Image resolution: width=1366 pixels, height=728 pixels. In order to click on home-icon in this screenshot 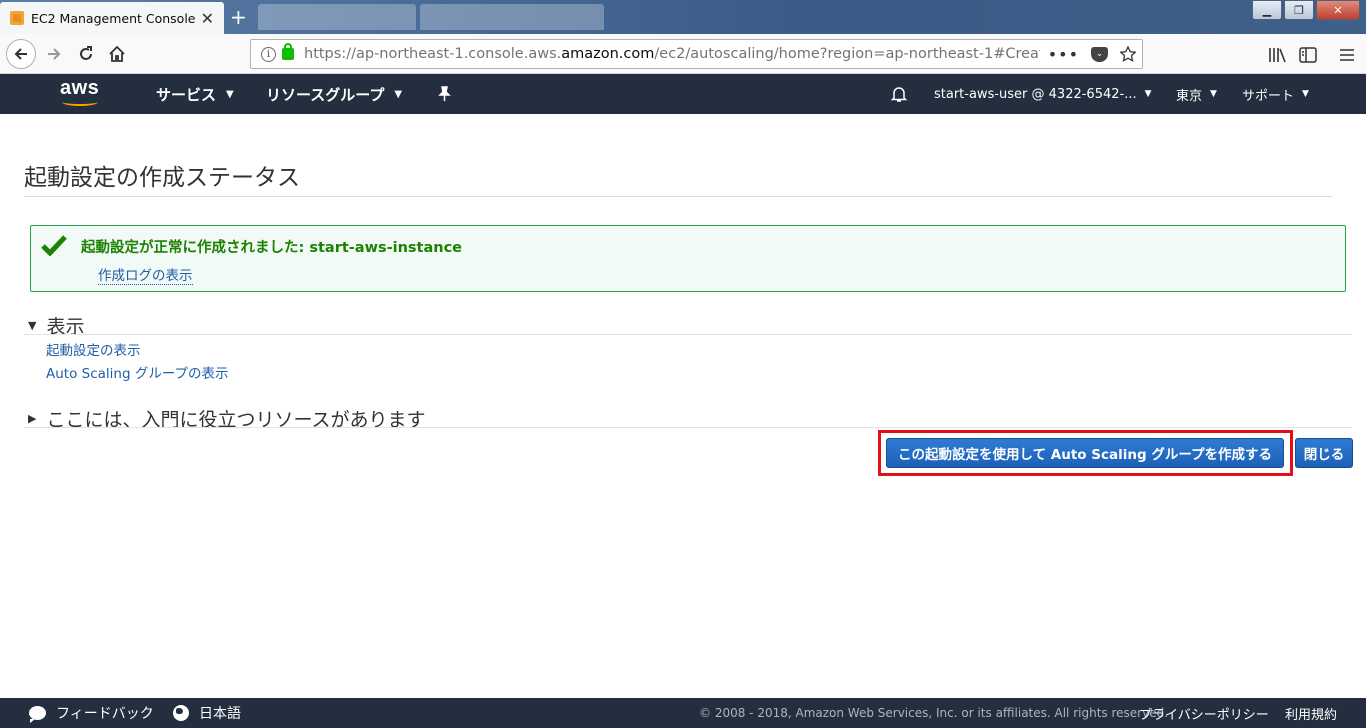, I will do `click(117, 53)`.